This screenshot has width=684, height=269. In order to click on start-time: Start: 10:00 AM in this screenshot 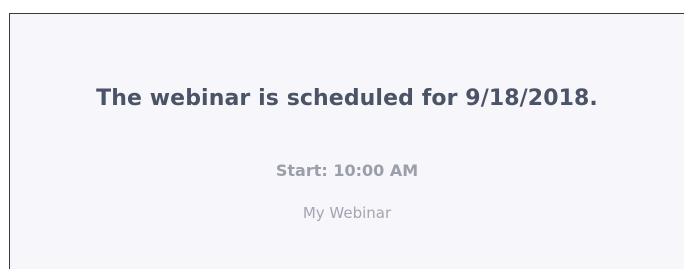, I will do `click(347, 170)`.